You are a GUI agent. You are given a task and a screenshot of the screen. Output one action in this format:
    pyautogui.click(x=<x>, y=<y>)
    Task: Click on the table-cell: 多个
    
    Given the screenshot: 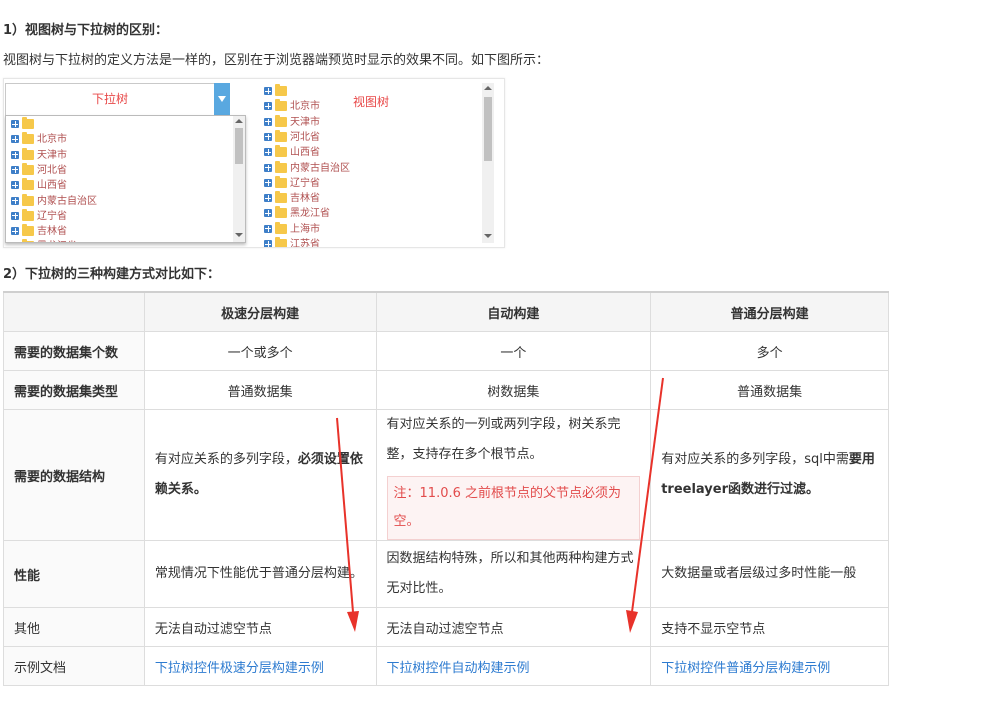 What is the action you would take?
    pyautogui.click(x=769, y=351)
    